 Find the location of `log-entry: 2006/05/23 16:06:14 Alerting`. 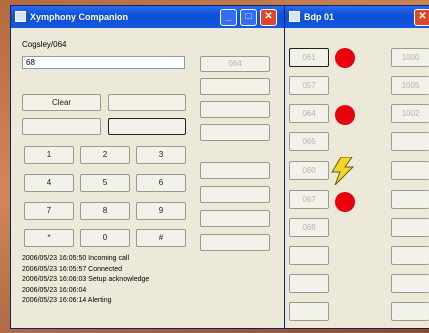

log-entry: 2006/05/23 16:06:14 Alerting is located at coordinates (67, 300).